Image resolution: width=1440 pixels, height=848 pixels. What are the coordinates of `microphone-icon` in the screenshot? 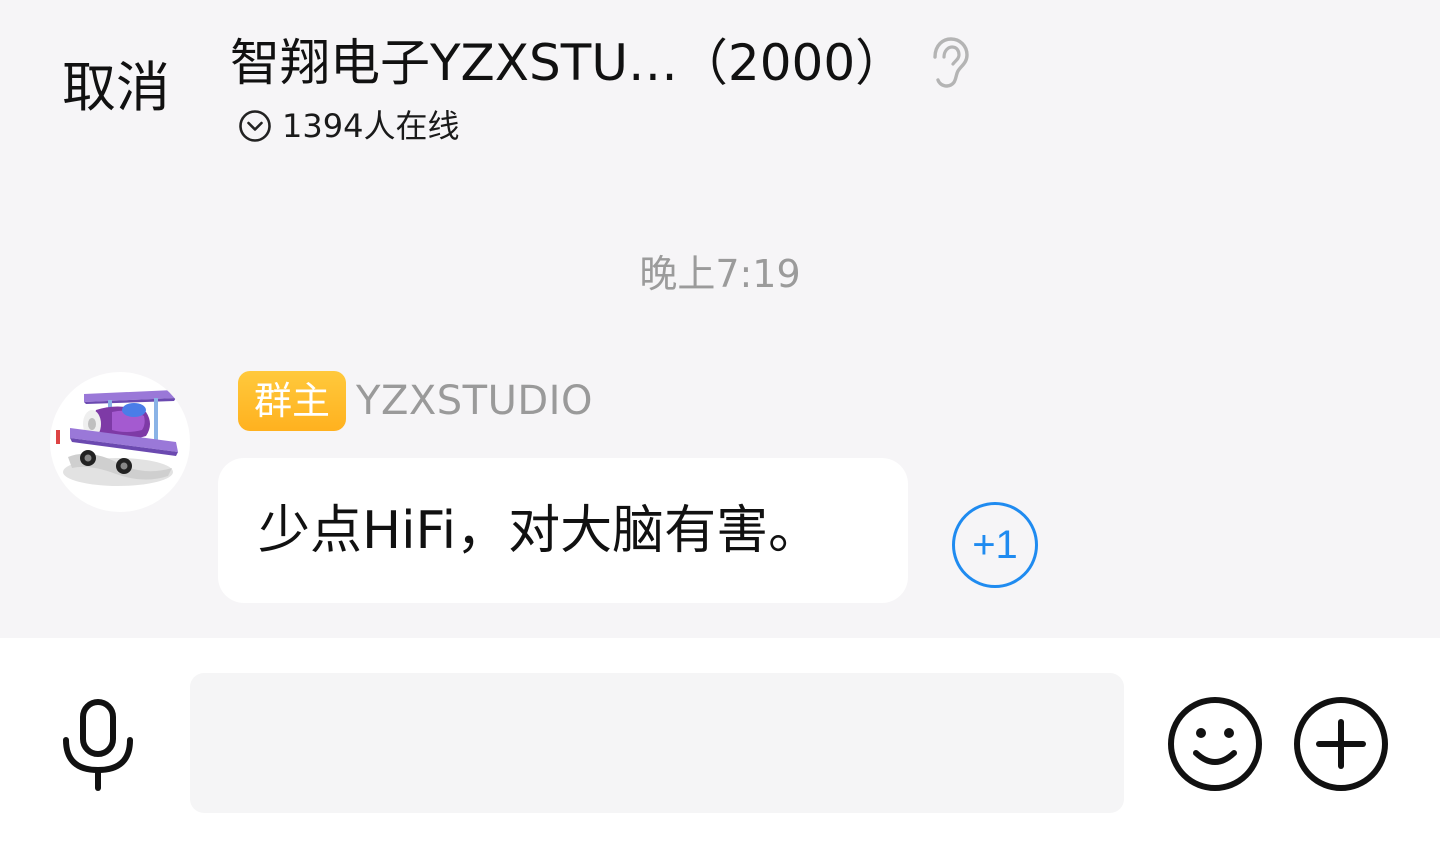 It's located at (98, 745).